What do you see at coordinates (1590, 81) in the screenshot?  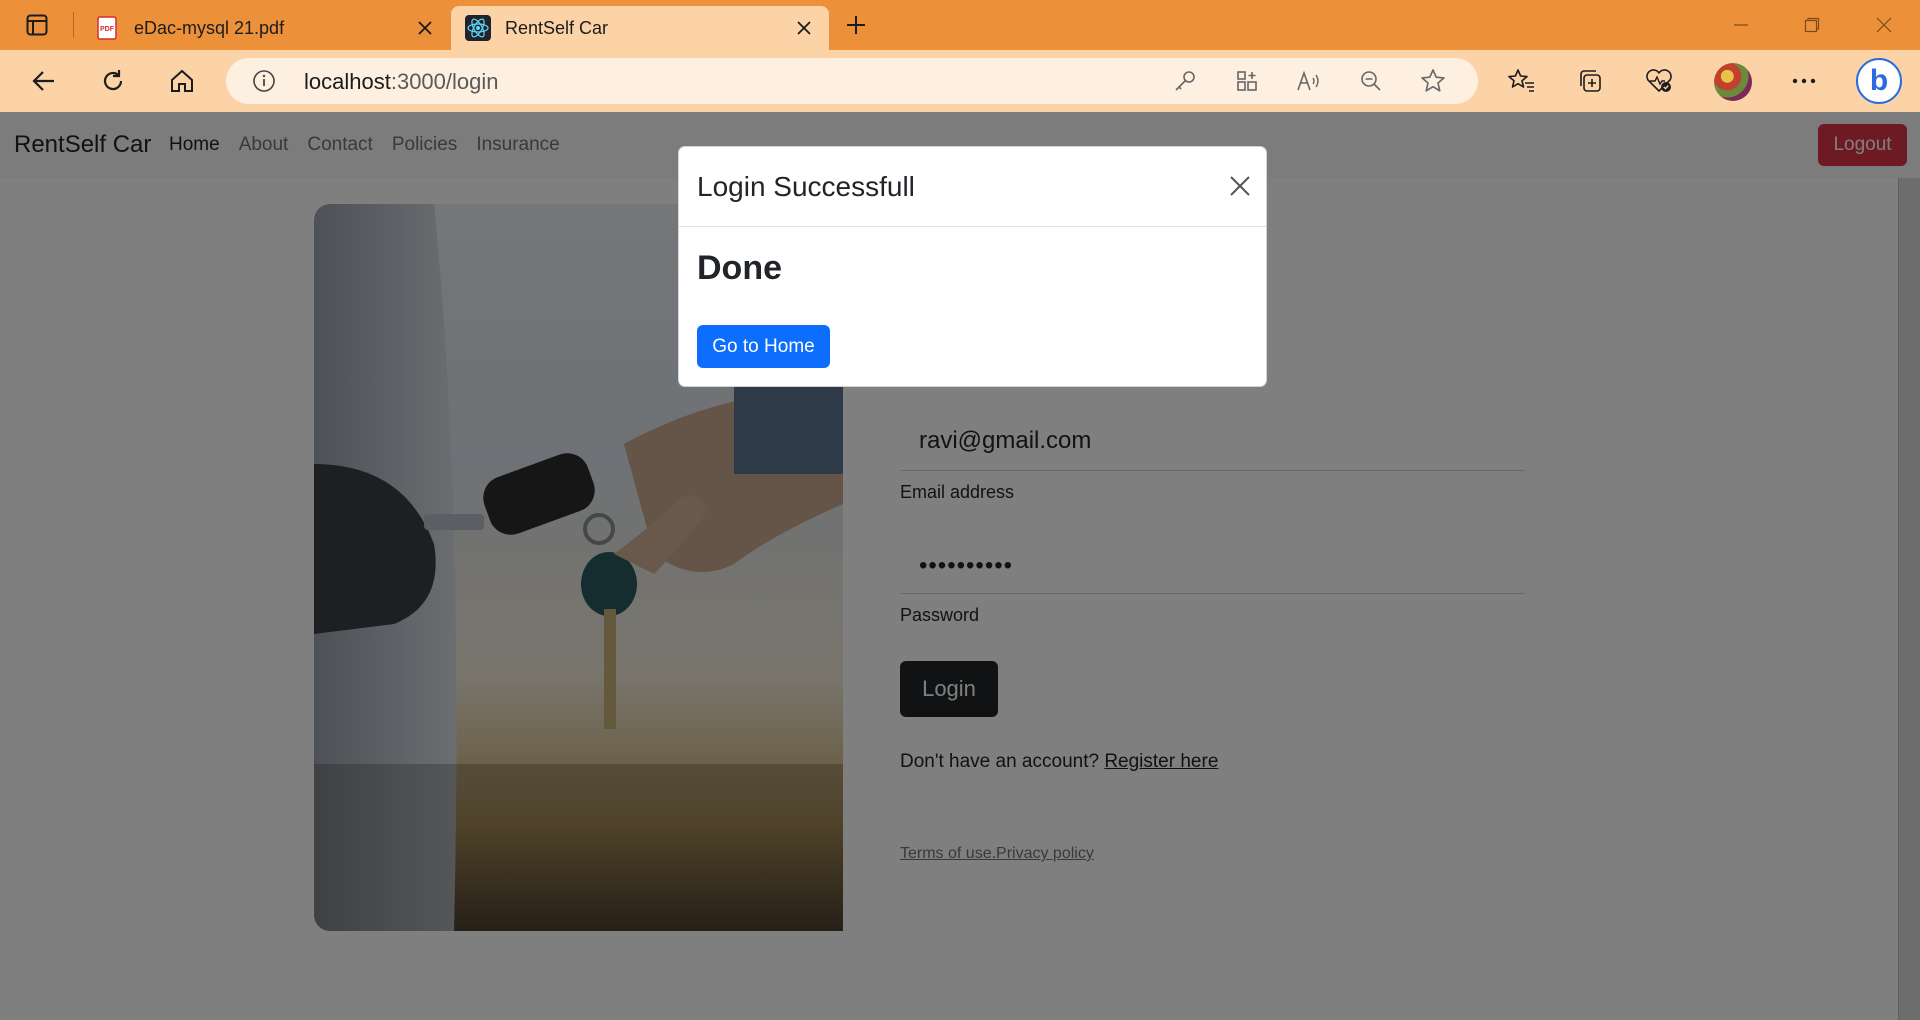 I see `collections-icon` at bounding box center [1590, 81].